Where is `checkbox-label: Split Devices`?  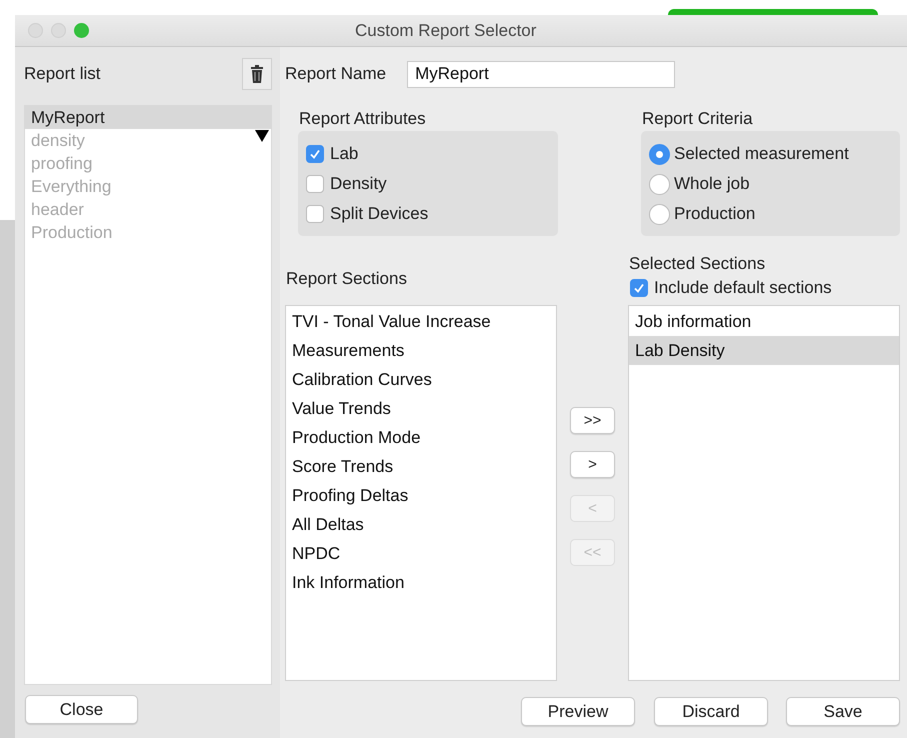 checkbox-label: Split Devices is located at coordinates (379, 214).